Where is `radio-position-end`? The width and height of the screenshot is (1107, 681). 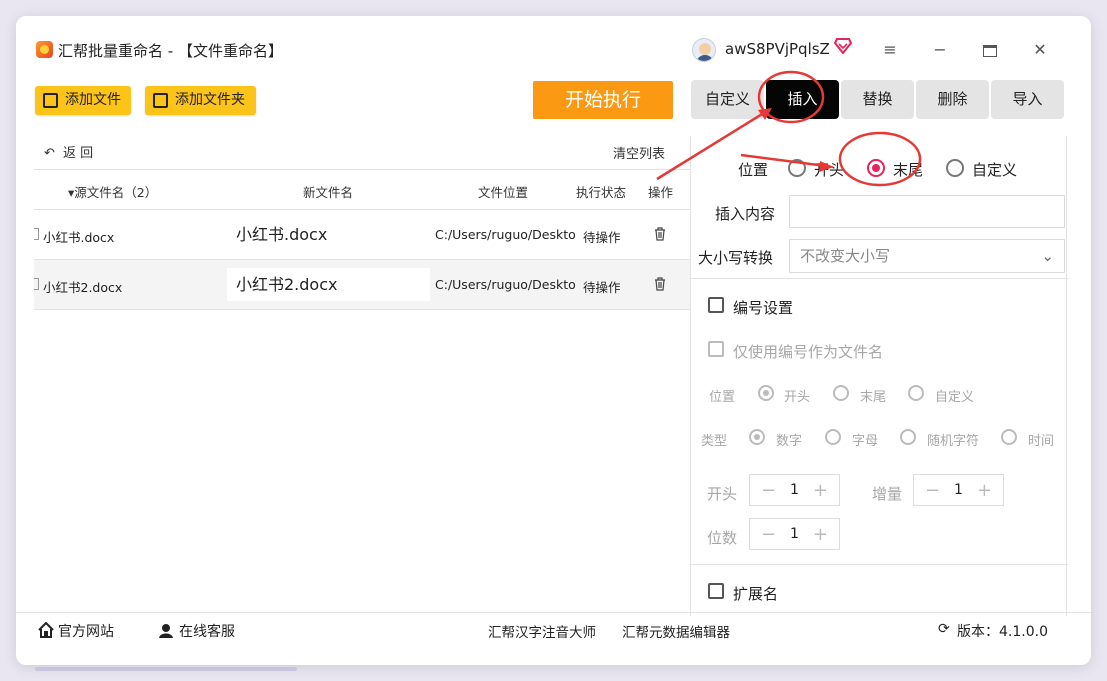 radio-position-end is located at coordinates (876, 168).